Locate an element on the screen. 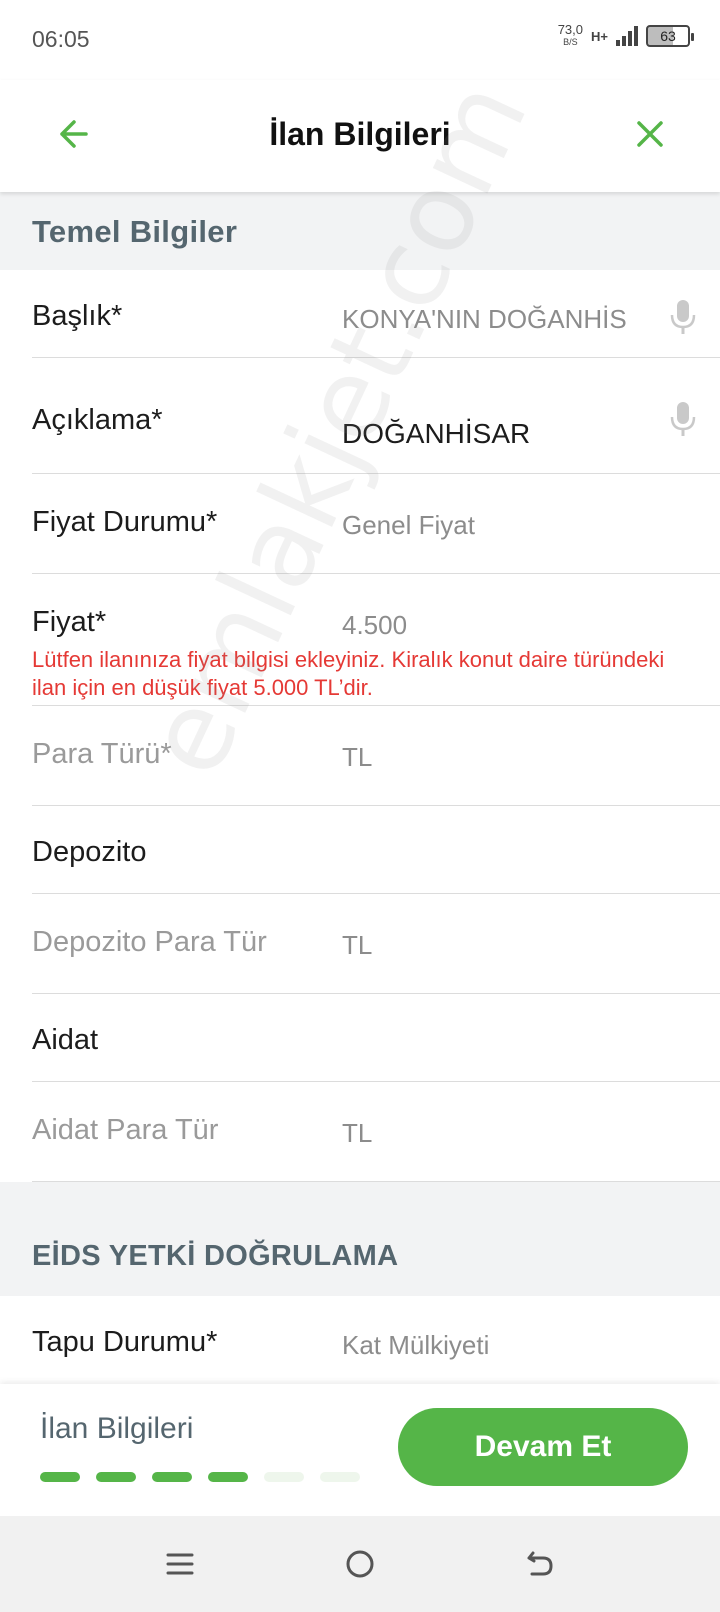  close-icon is located at coordinates (650, 134).